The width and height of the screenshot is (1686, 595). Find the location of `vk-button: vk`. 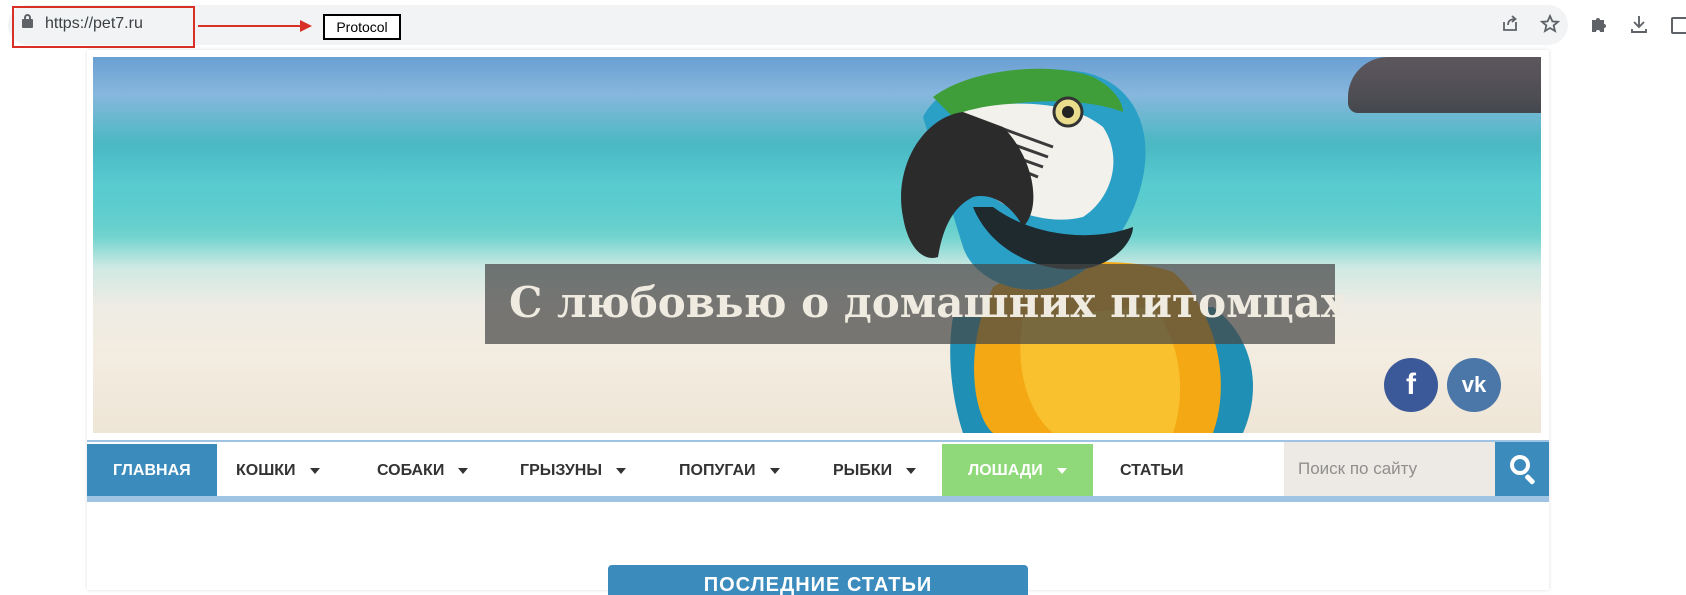

vk-button: vk is located at coordinates (1474, 385).